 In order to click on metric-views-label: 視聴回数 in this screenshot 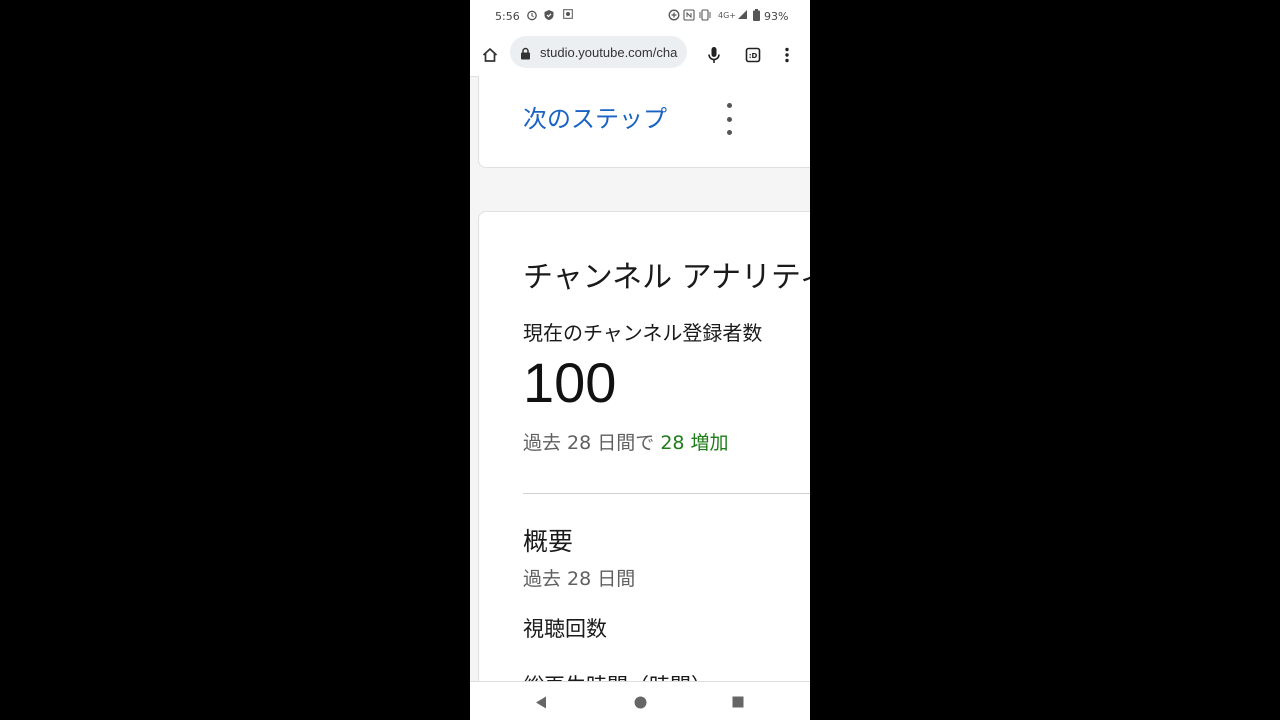, I will do `click(565, 629)`.